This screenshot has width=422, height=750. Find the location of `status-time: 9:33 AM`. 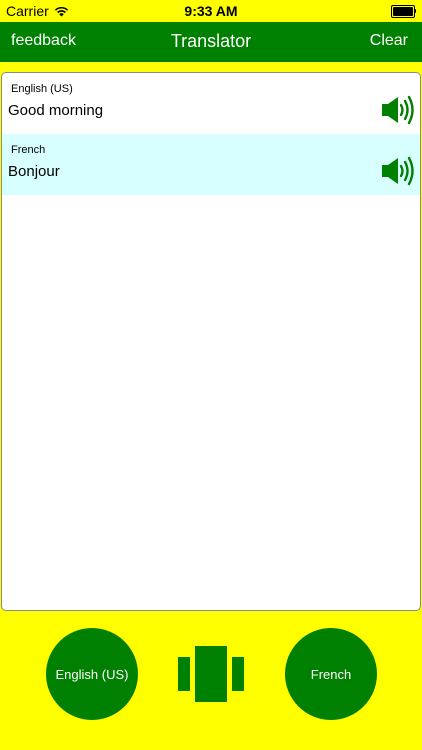

status-time: 9:33 AM is located at coordinates (211, 11).